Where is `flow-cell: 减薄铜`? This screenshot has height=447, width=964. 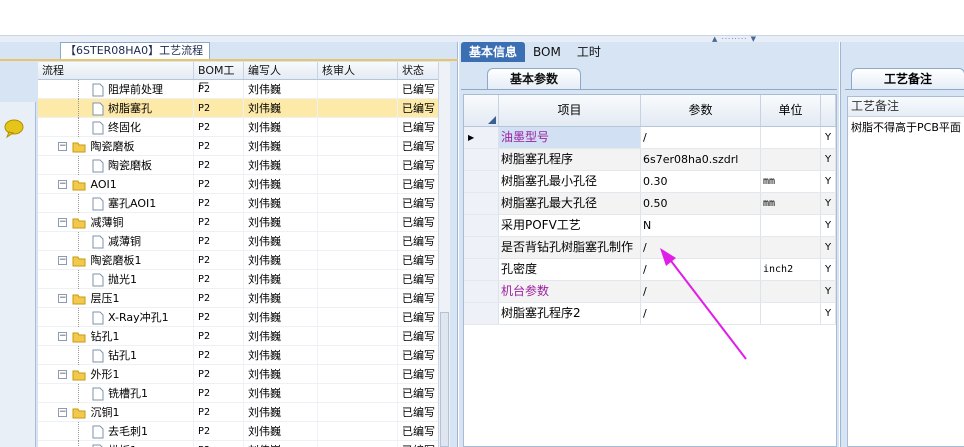 flow-cell: 减薄铜 is located at coordinates (116, 241).